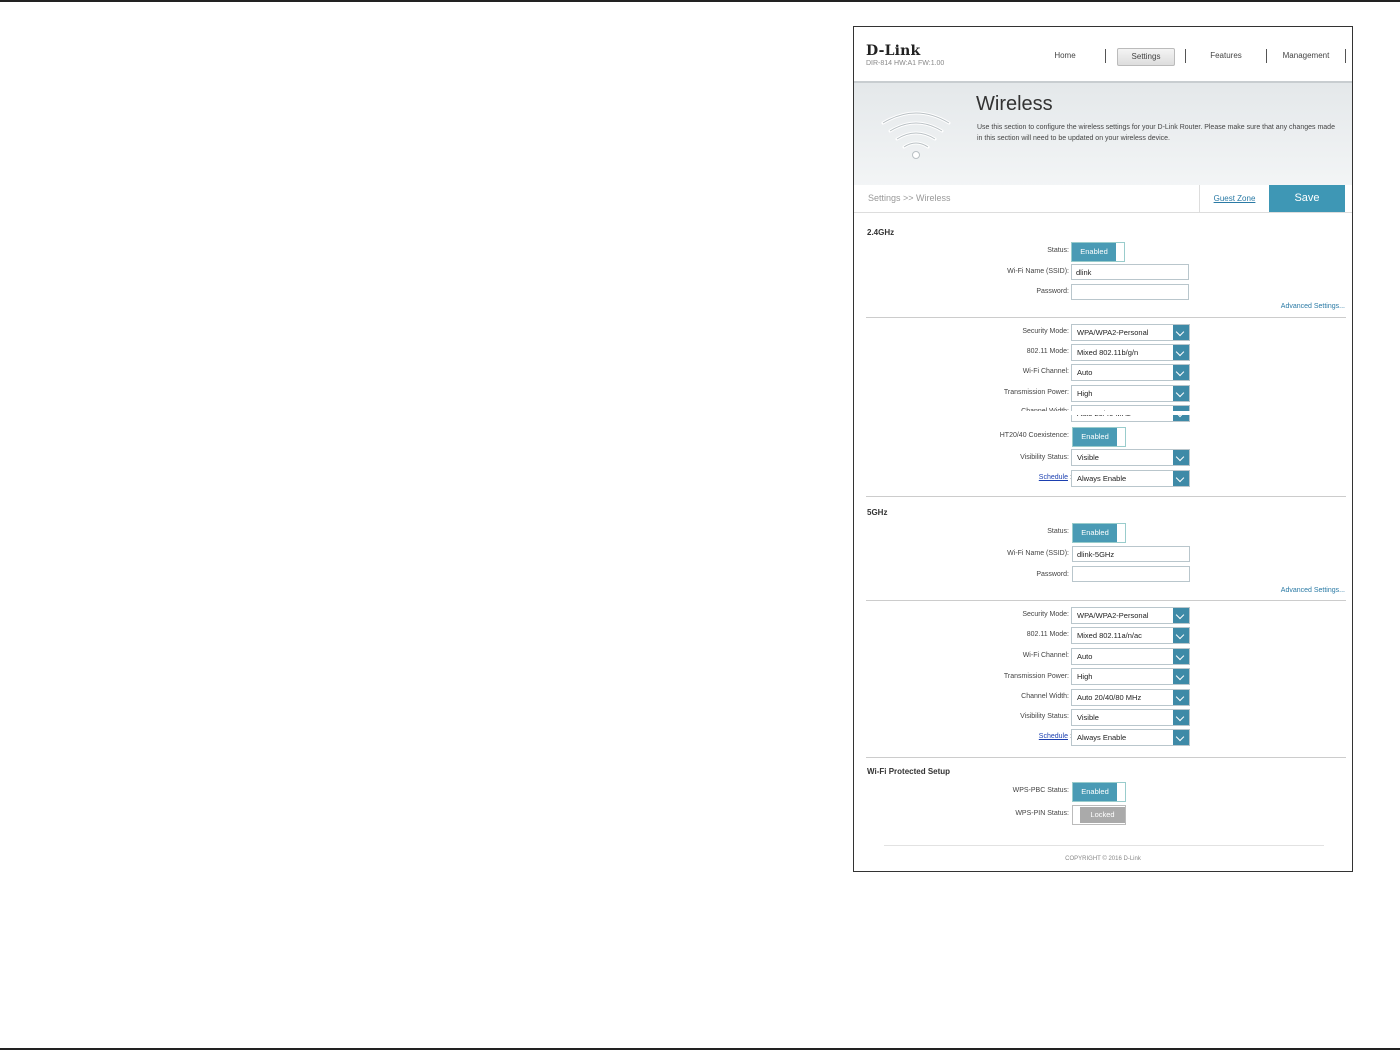 Image resolution: width=1400 pixels, height=1051 pixels. Describe the element at coordinates (700, 1049) in the screenshot. I see `page-bottom-rule` at that location.